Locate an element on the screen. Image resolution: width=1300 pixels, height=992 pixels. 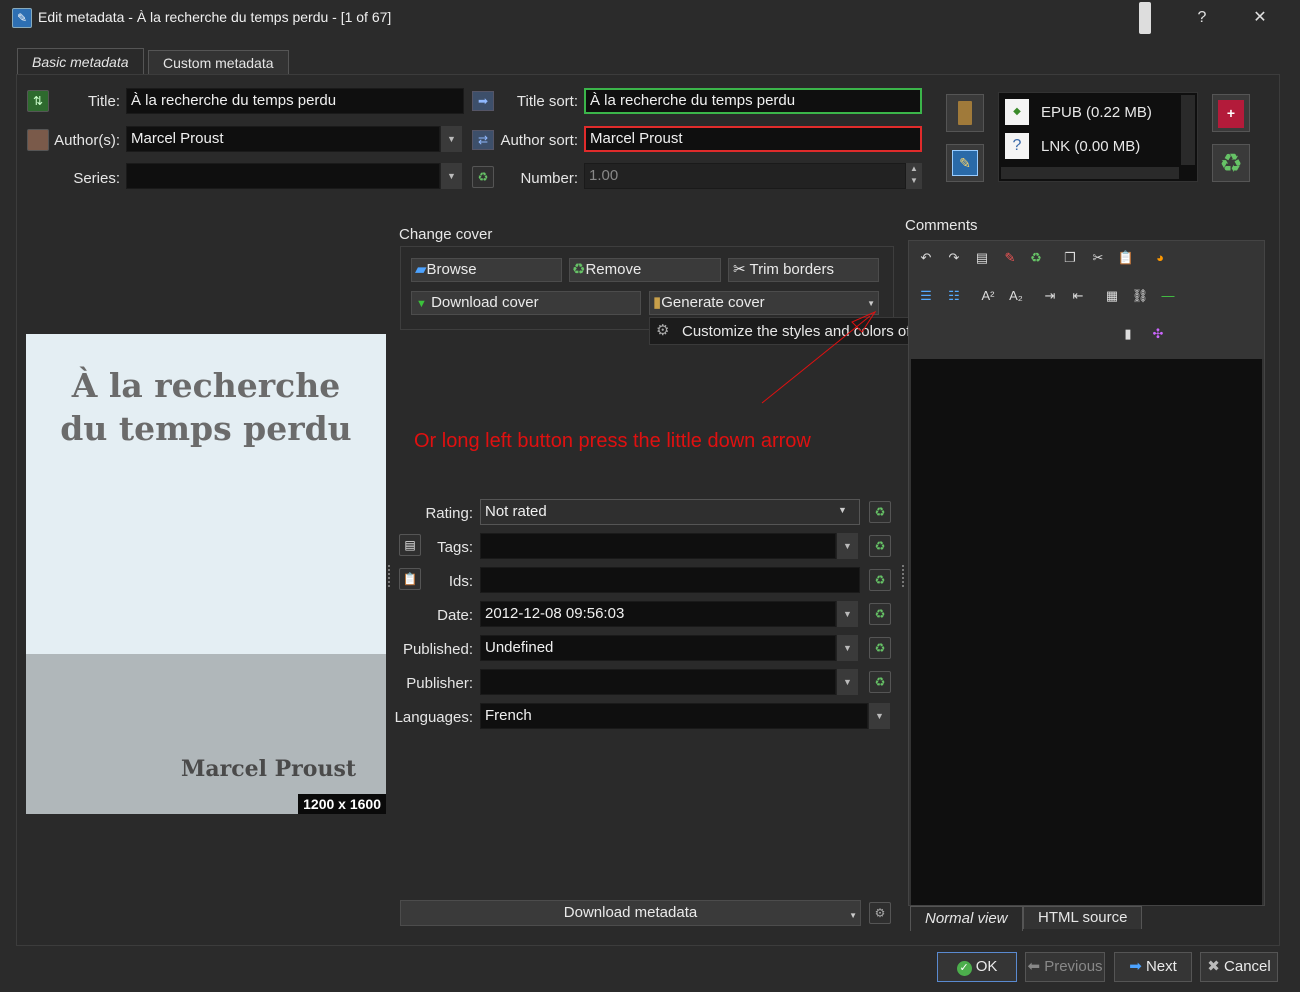
series-label: Series: is located at coordinates (96, 178).